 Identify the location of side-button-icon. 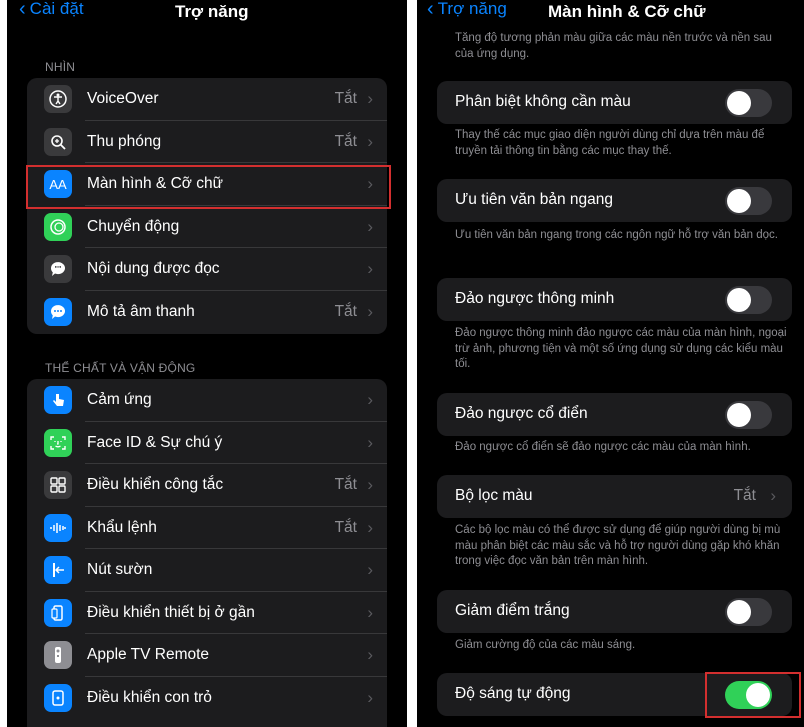
(58, 570).